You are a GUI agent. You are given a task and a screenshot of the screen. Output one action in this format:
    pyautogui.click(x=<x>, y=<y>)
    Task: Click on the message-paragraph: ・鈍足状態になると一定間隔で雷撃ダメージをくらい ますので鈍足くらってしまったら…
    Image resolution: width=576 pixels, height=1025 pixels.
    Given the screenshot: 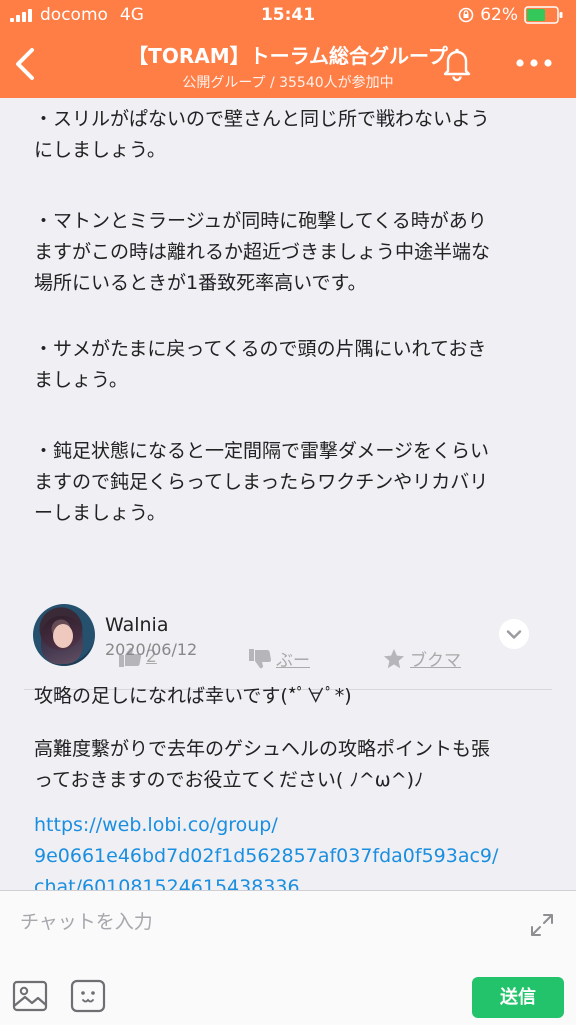 What is the action you would take?
    pyautogui.click(x=262, y=482)
    